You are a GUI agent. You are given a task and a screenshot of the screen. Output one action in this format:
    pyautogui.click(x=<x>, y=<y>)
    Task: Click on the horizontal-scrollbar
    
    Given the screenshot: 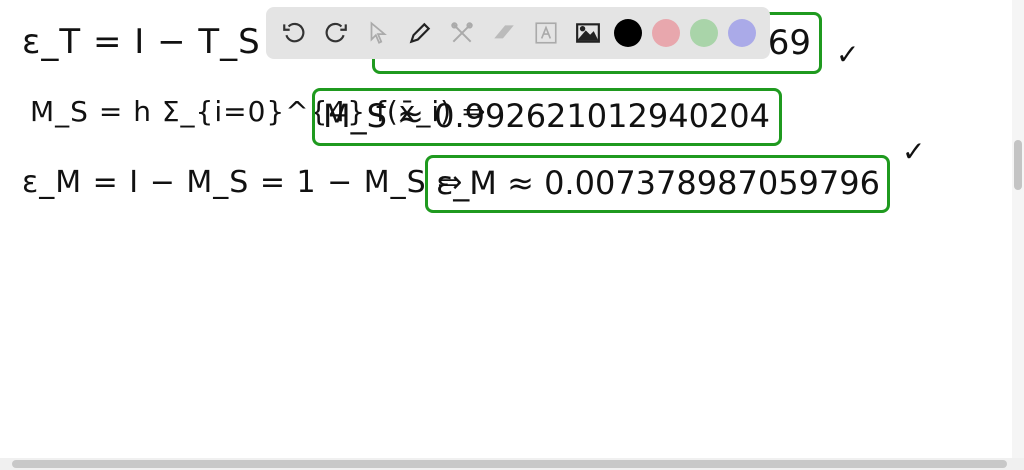 What is the action you would take?
    pyautogui.click(x=512, y=464)
    